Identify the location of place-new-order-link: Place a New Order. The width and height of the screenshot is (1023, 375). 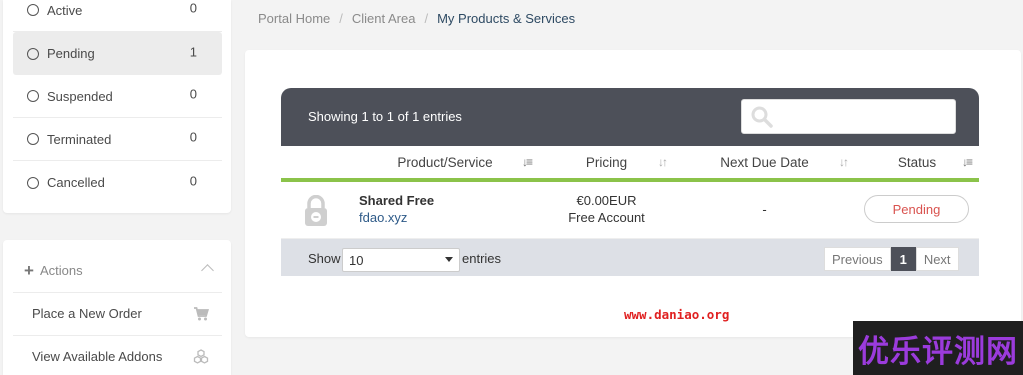
(117, 313).